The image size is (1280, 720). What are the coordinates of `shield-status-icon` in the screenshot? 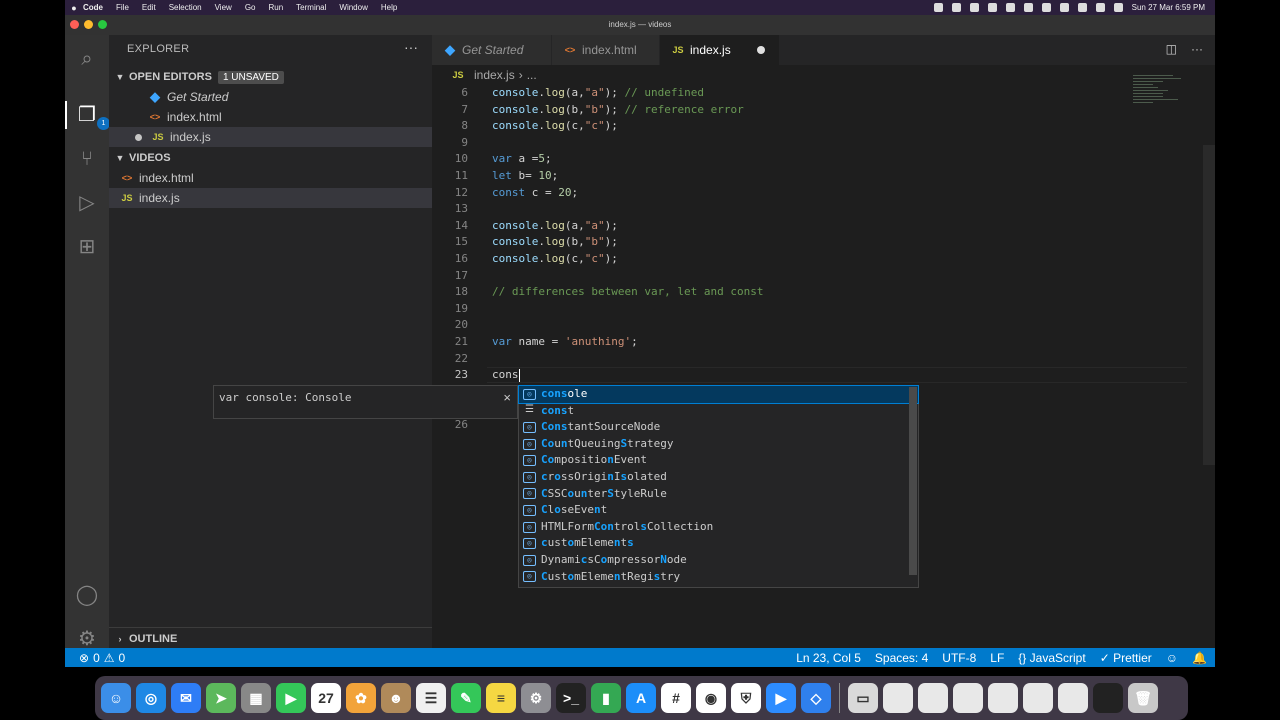 It's located at (1010, 7).